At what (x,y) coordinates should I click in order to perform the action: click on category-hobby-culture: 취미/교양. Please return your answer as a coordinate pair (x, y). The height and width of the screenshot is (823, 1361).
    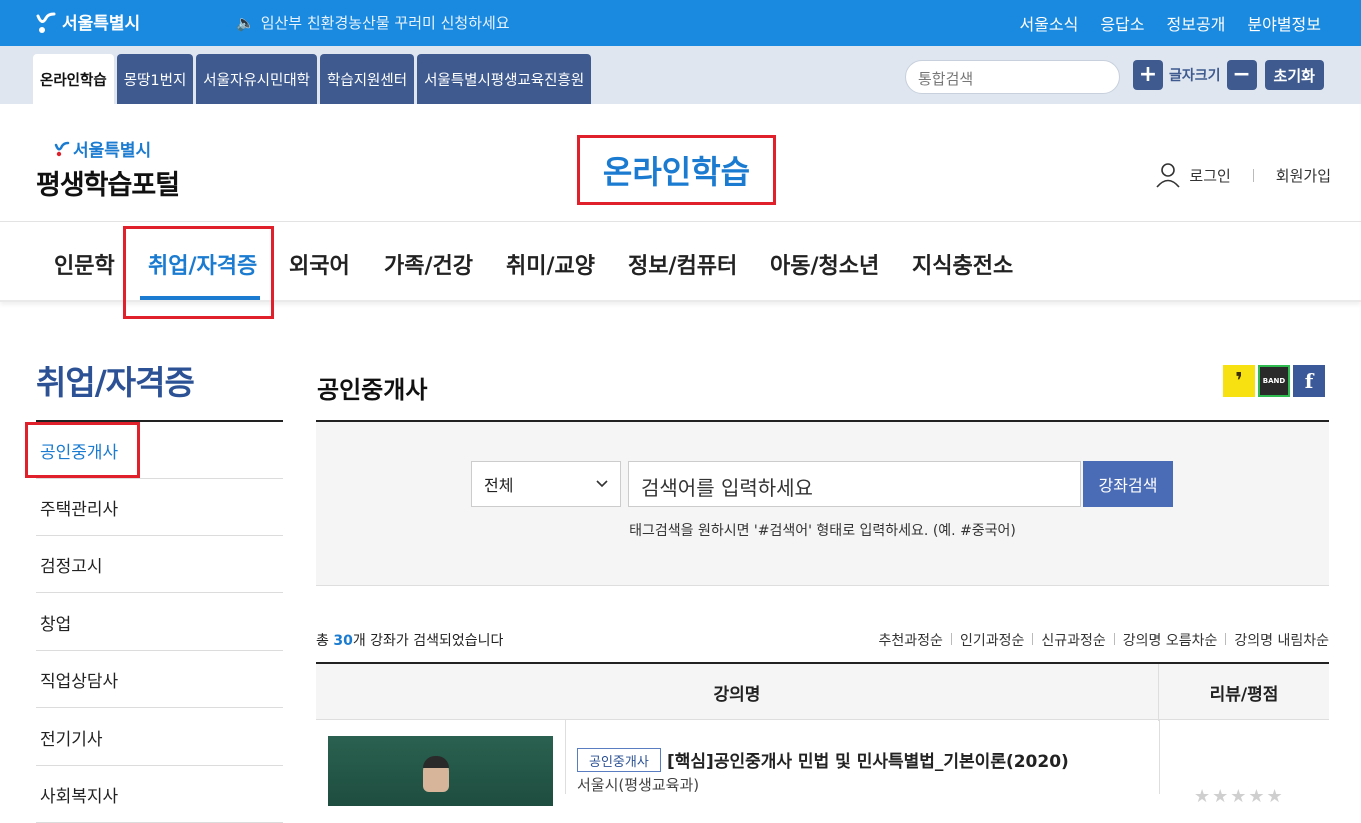
    Looking at the image, I should click on (550, 264).